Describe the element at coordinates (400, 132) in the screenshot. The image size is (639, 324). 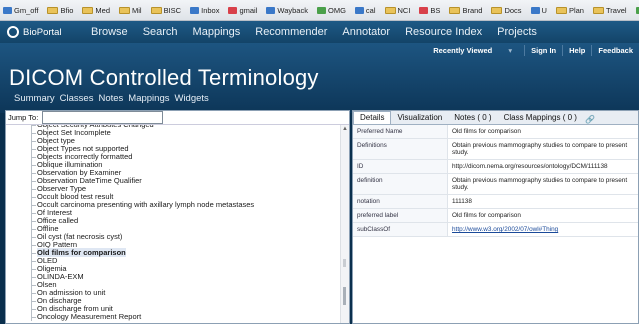
I see `property-key: Preferred Name` at that location.